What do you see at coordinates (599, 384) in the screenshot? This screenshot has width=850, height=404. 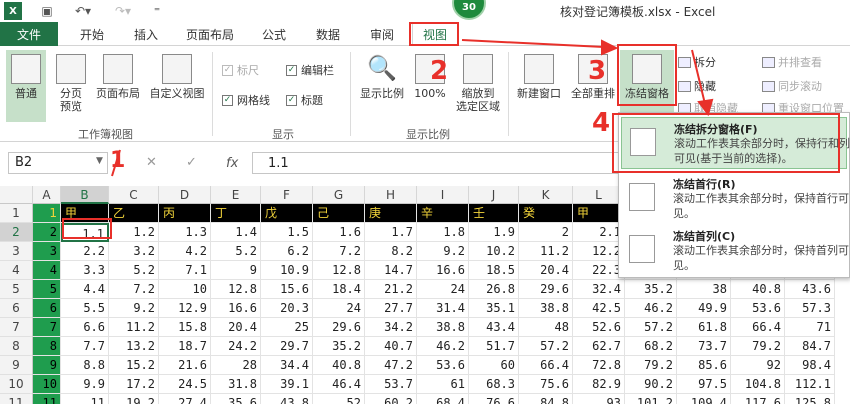 I see `cell: 82.9` at bounding box center [599, 384].